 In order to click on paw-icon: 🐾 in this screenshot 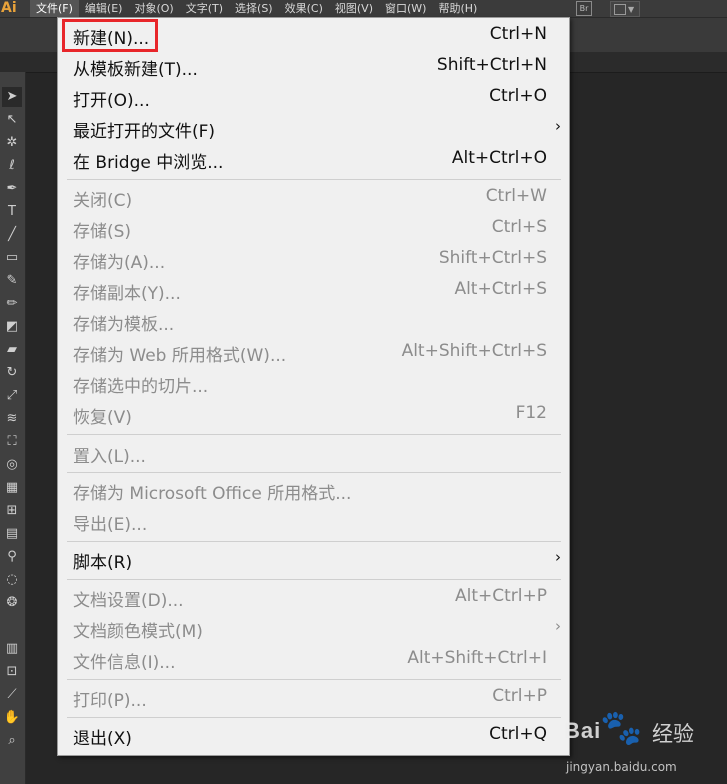, I will do `click(621, 728)`.